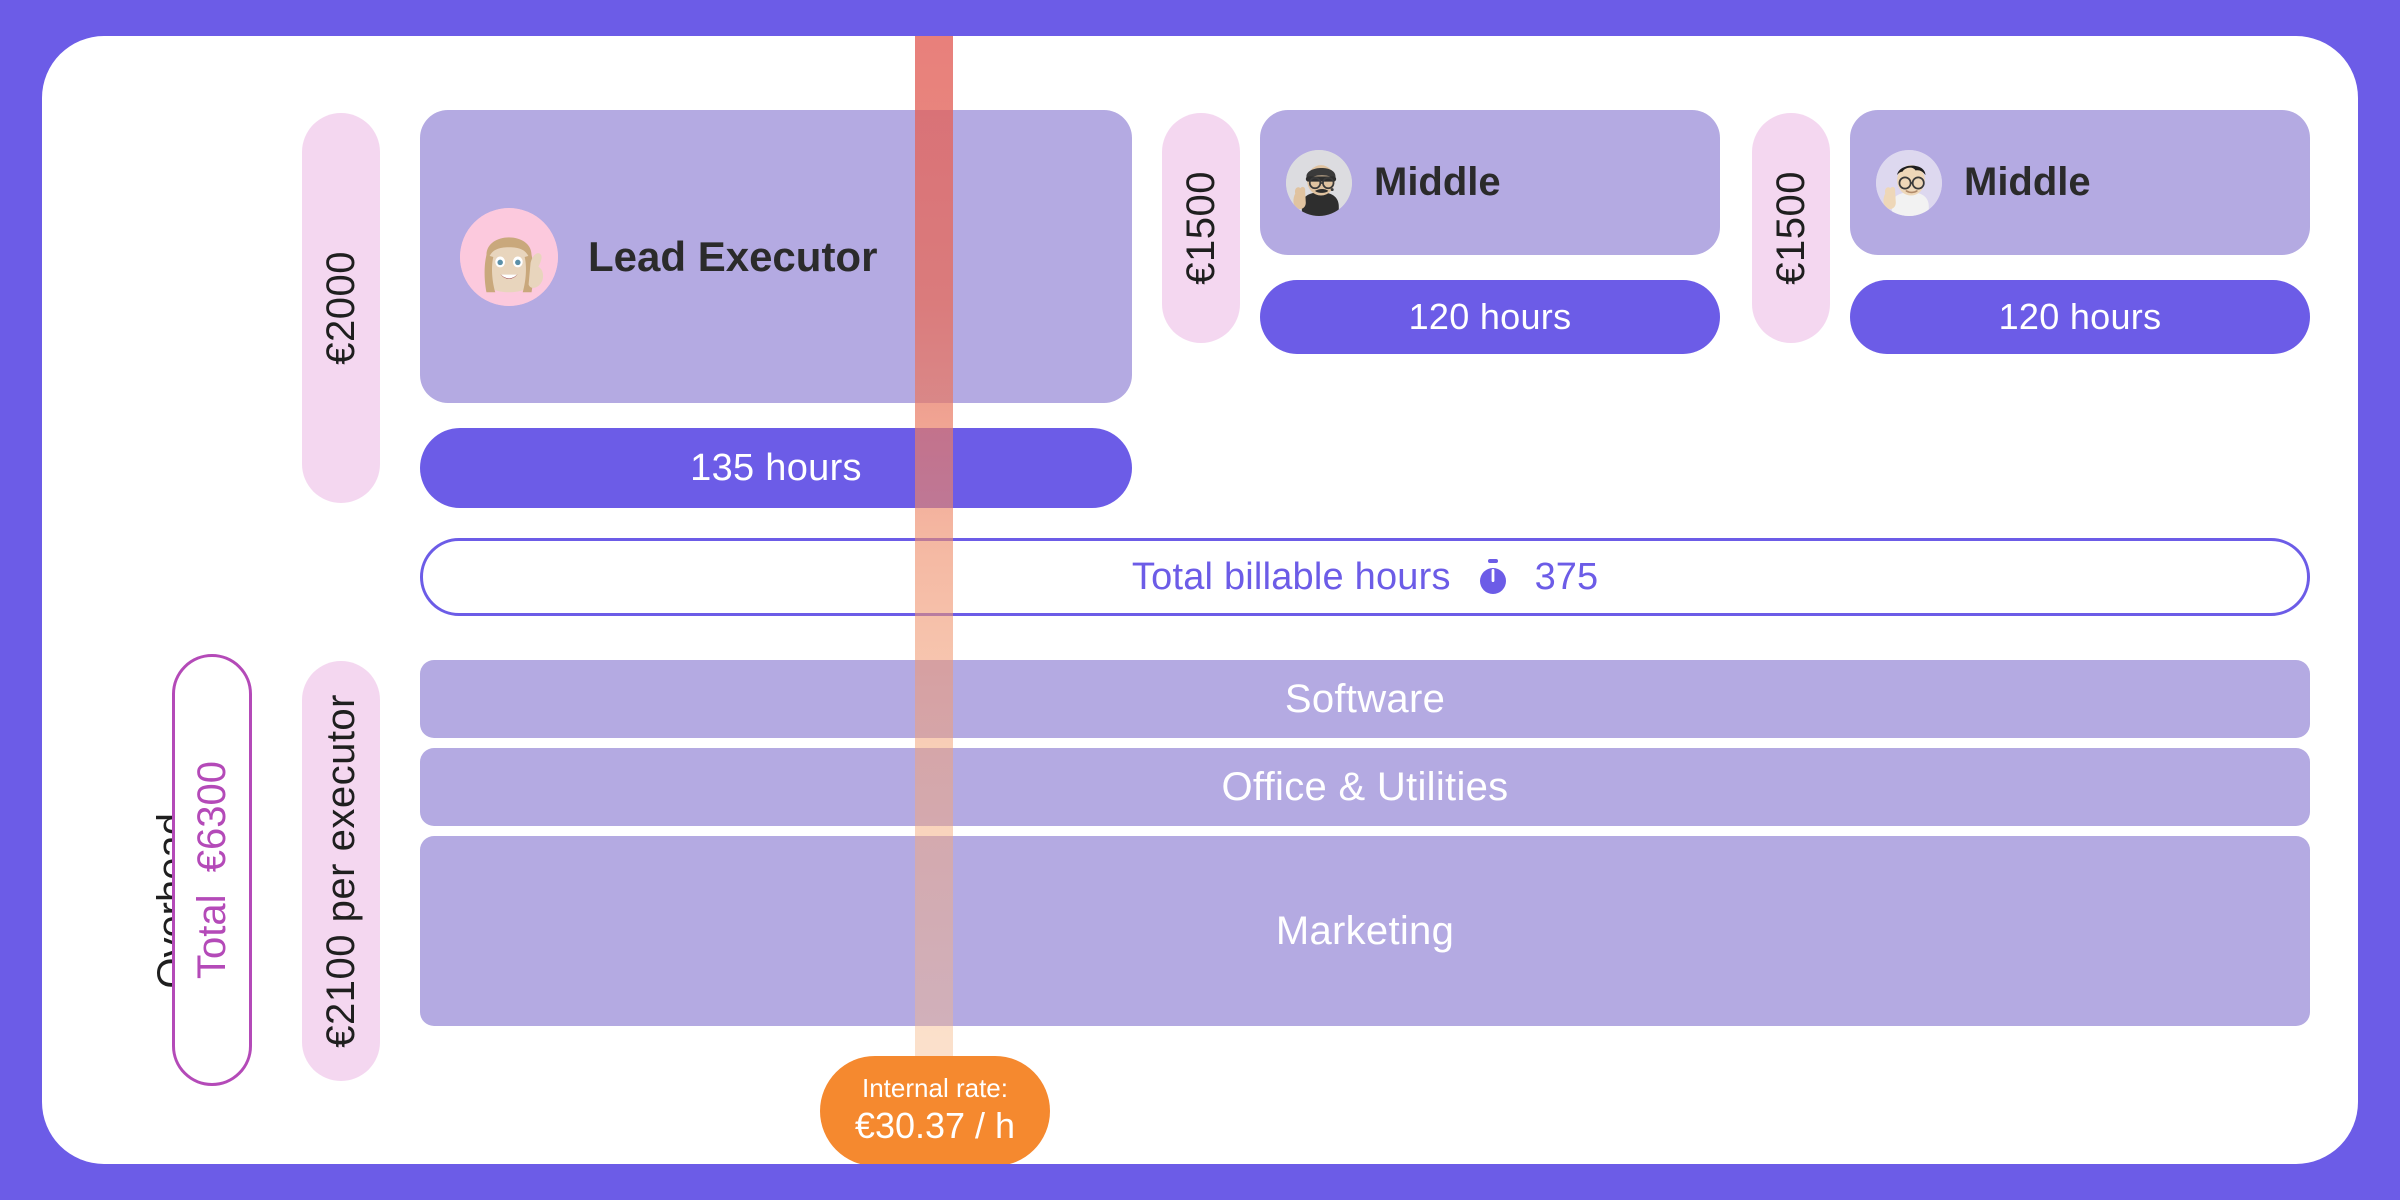  I want to click on overhead-total-value: €6300, so click(212, 817).